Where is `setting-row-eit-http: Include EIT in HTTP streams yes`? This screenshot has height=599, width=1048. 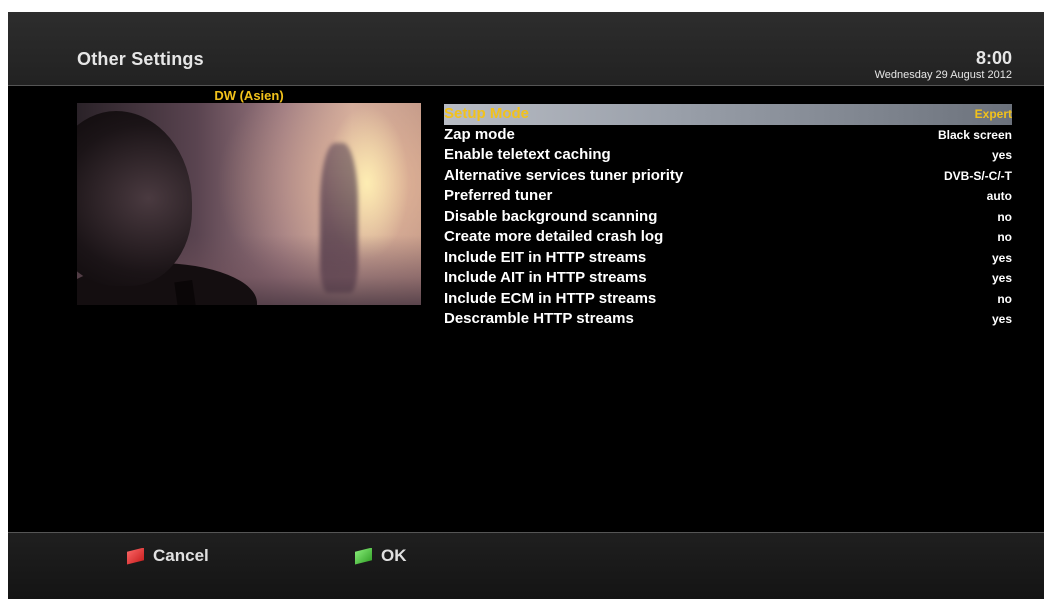 setting-row-eit-http: Include EIT in HTTP streams yes is located at coordinates (728, 258).